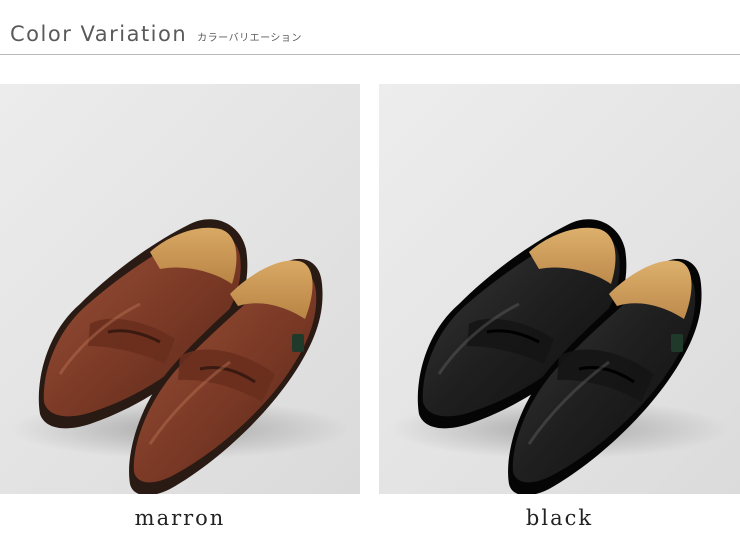 The height and width of the screenshot is (535, 740). I want to click on section-header: Color Variation カラーバリエーション, so click(156, 36).